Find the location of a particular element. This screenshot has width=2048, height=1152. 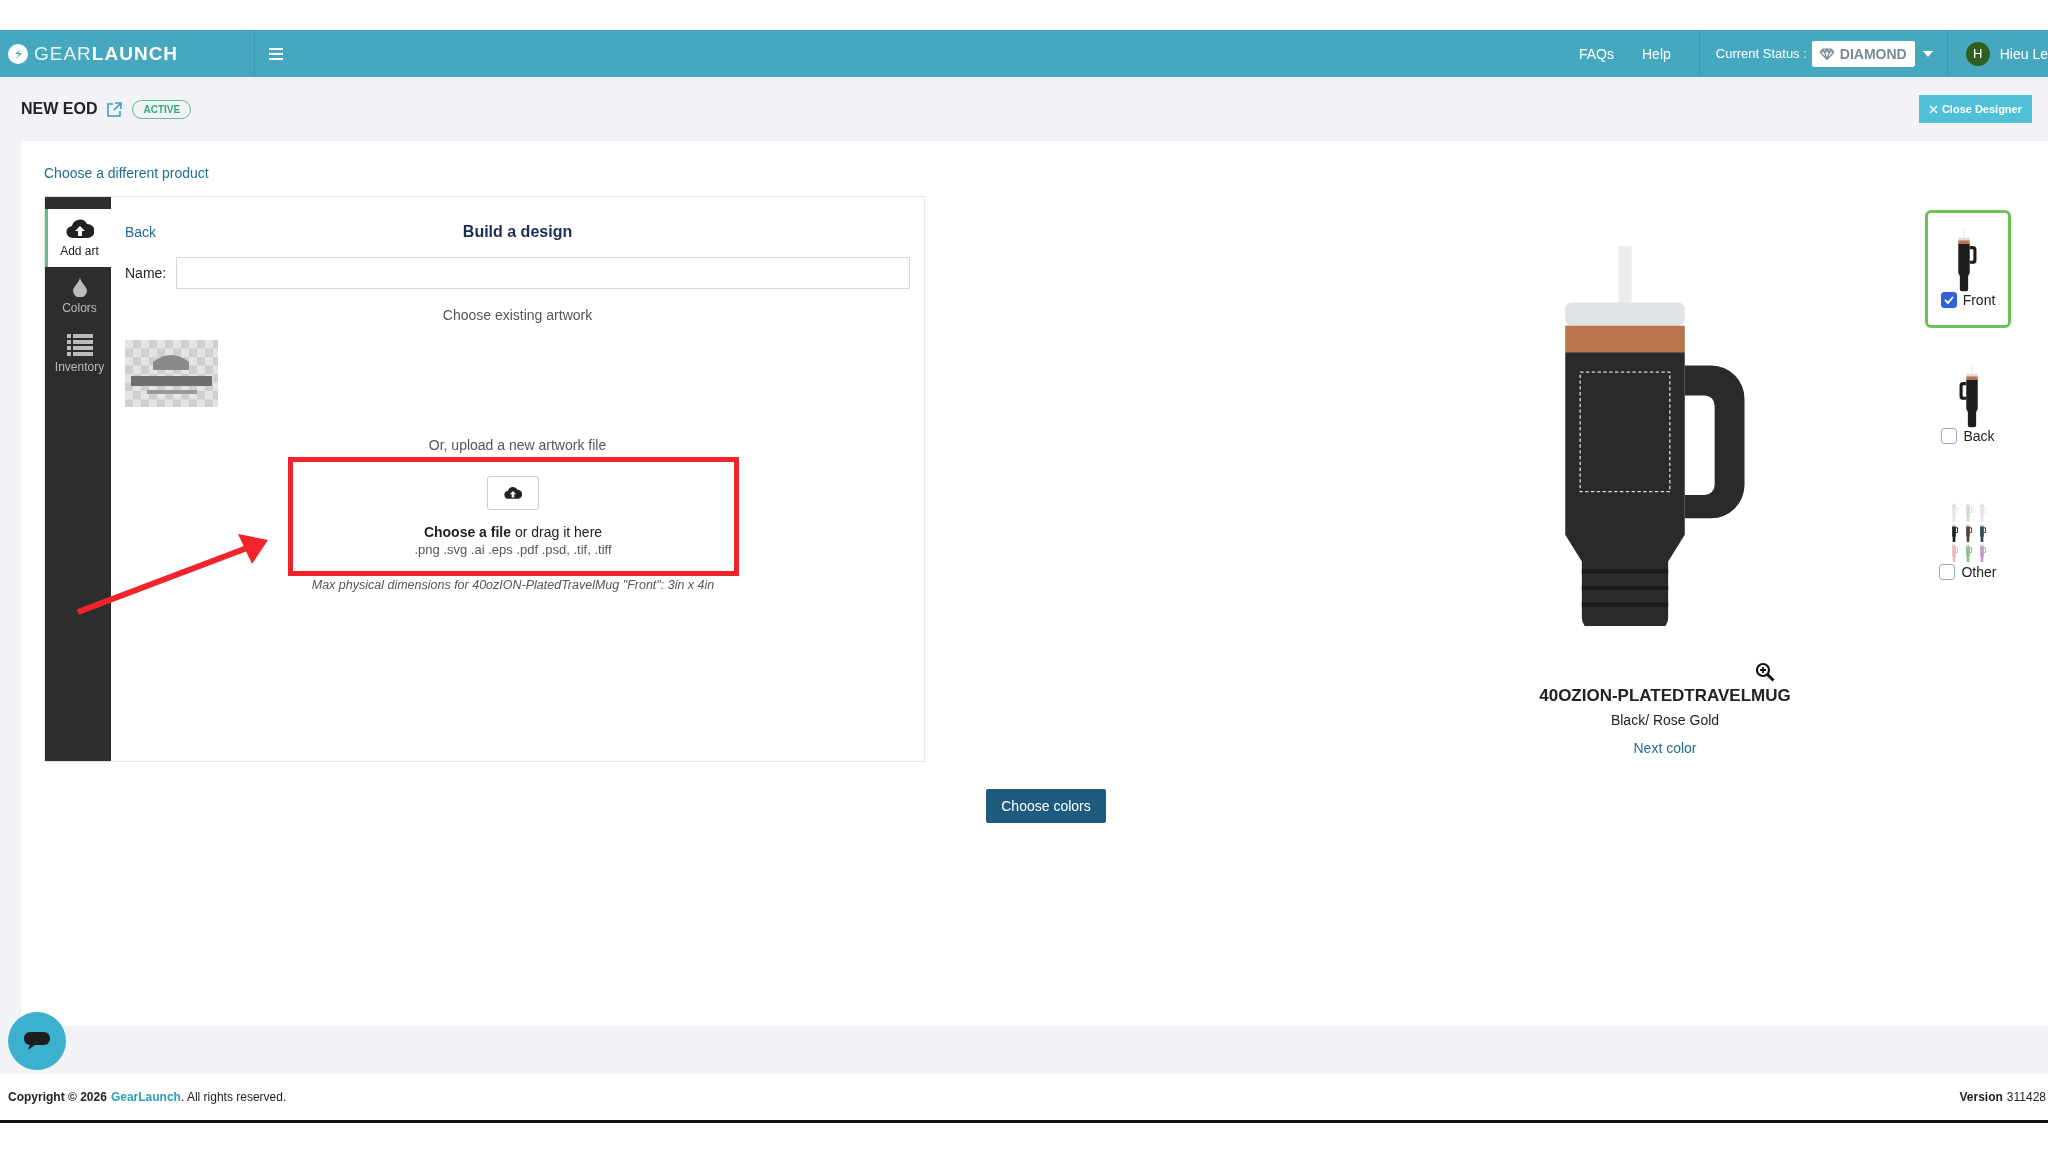

version-label: Version is located at coordinates (1981, 1097).